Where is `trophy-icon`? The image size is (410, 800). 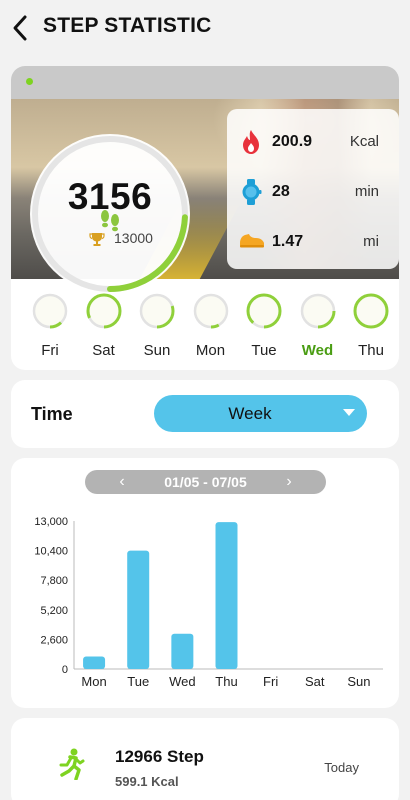
trophy-icon is located at coordinates (97, 239).